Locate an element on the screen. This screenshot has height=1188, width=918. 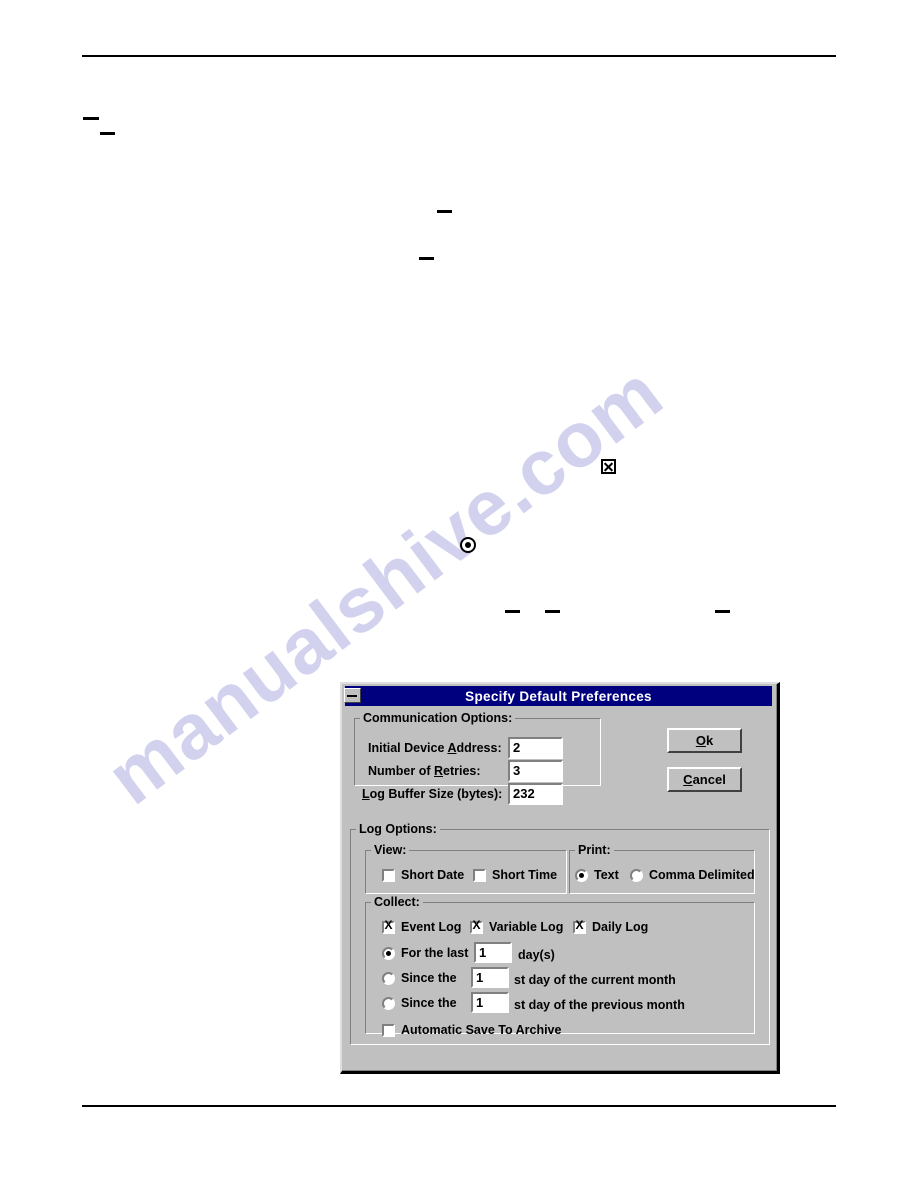
dialog-title: Specify Default Preferences is located at coordinates (558, 696).